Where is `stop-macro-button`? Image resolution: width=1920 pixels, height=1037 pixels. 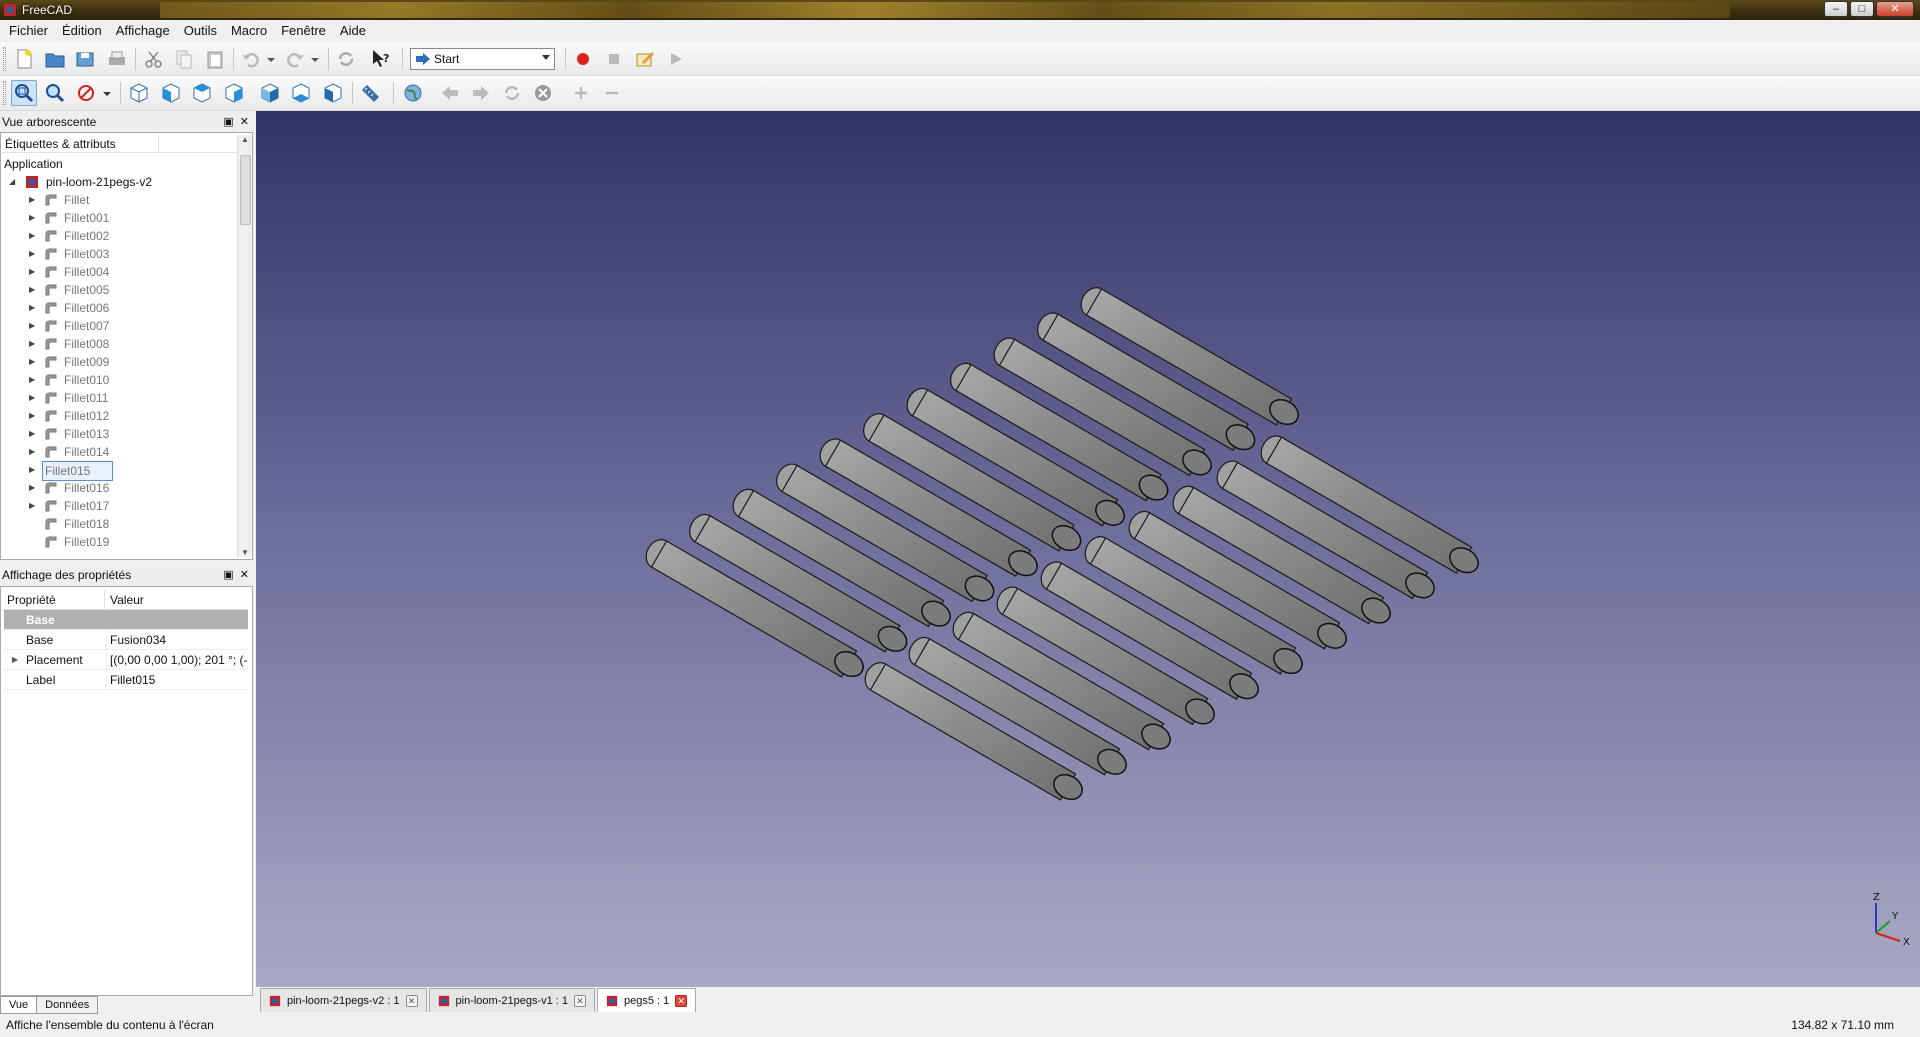
stop-macro-button is located at coordinates (614, 59).